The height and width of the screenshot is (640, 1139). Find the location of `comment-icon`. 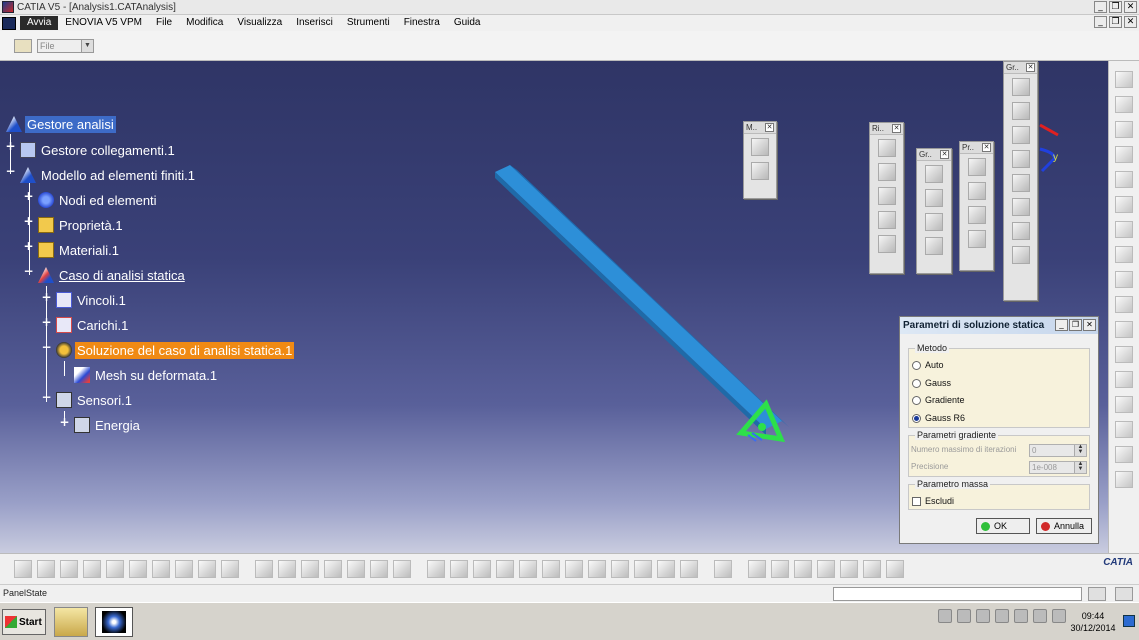

comment-icon is located at coordinates (287, 569).